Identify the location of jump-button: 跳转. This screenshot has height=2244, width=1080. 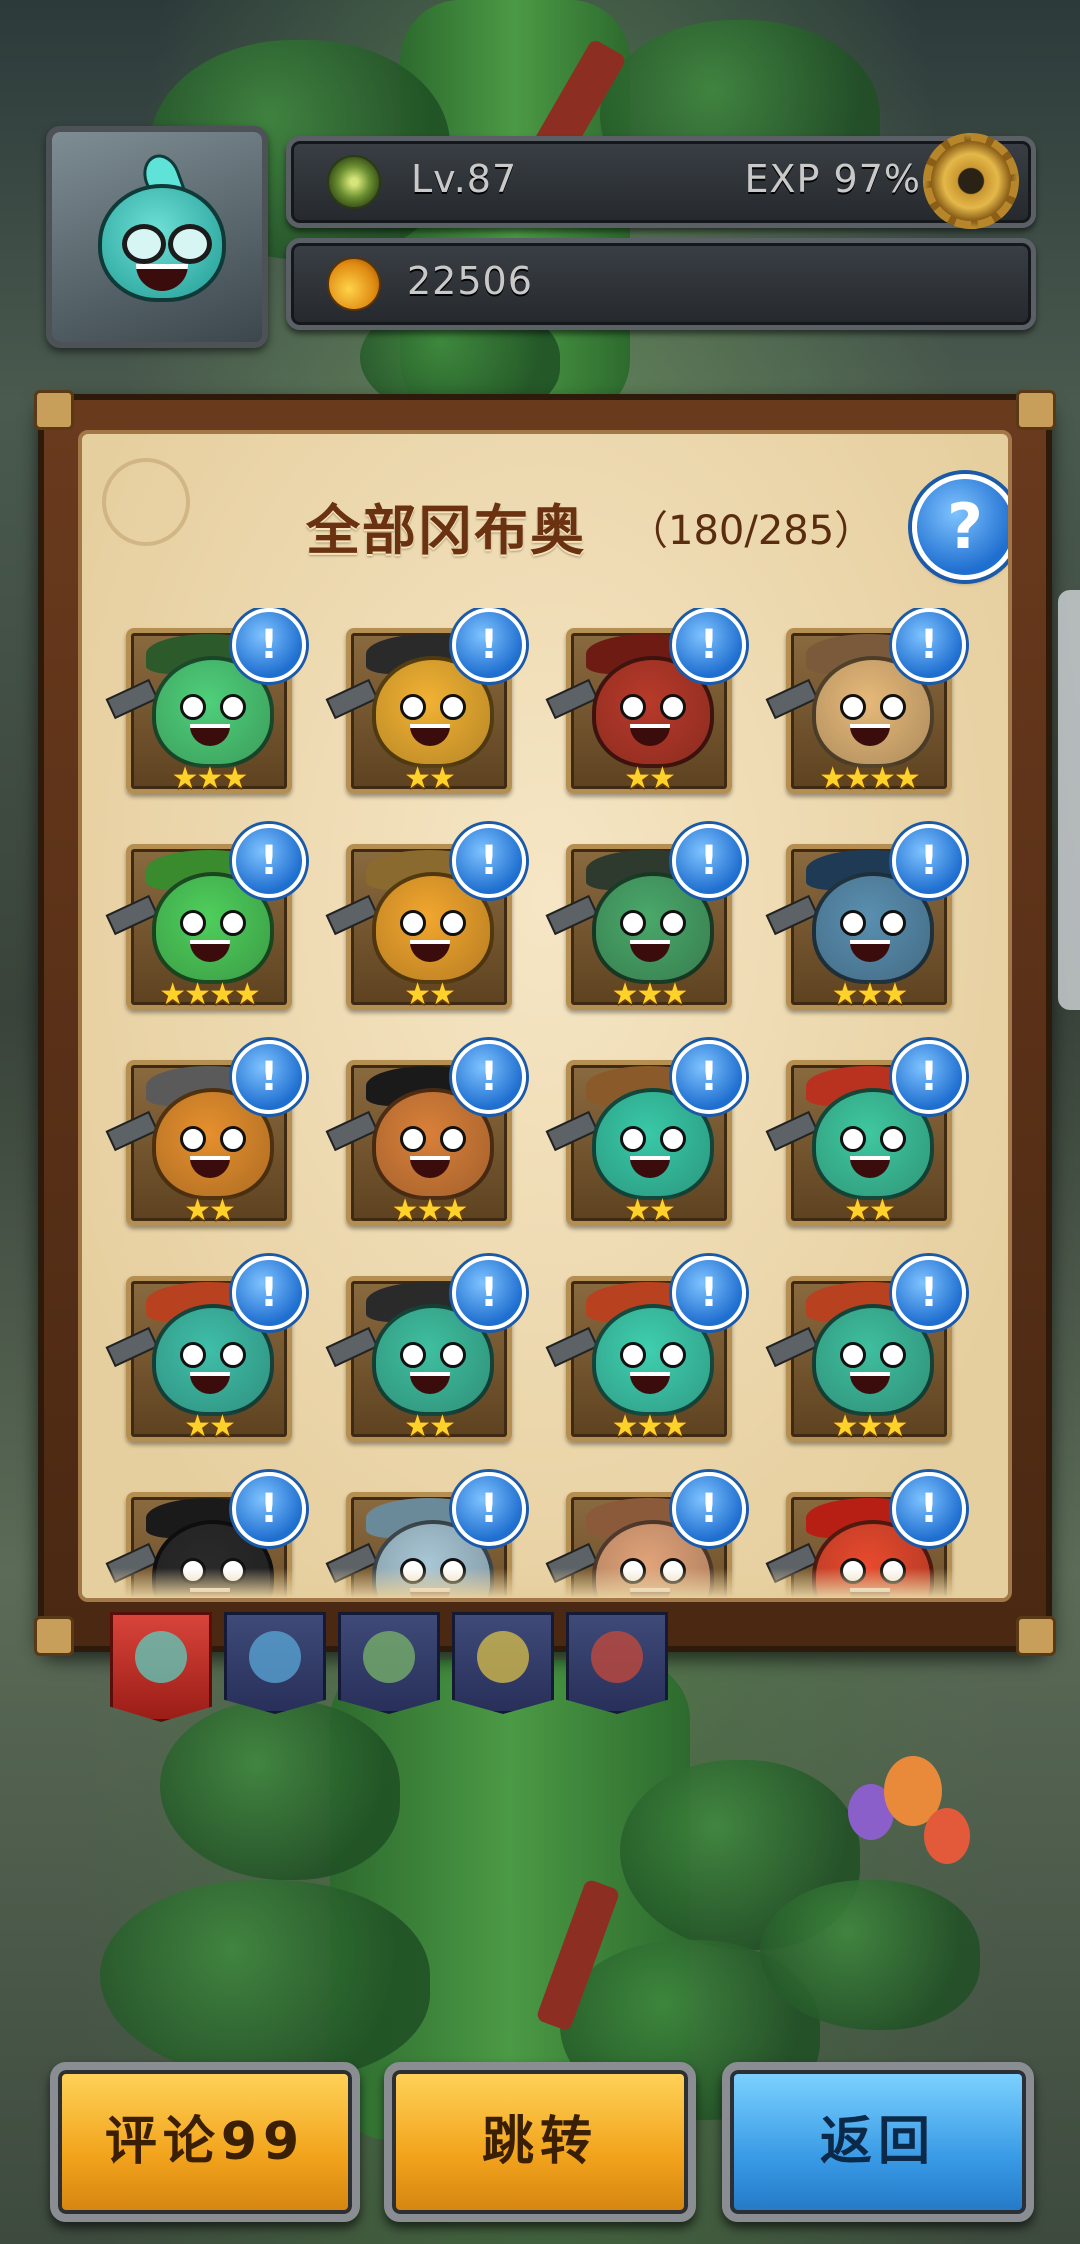
(540, 2142).